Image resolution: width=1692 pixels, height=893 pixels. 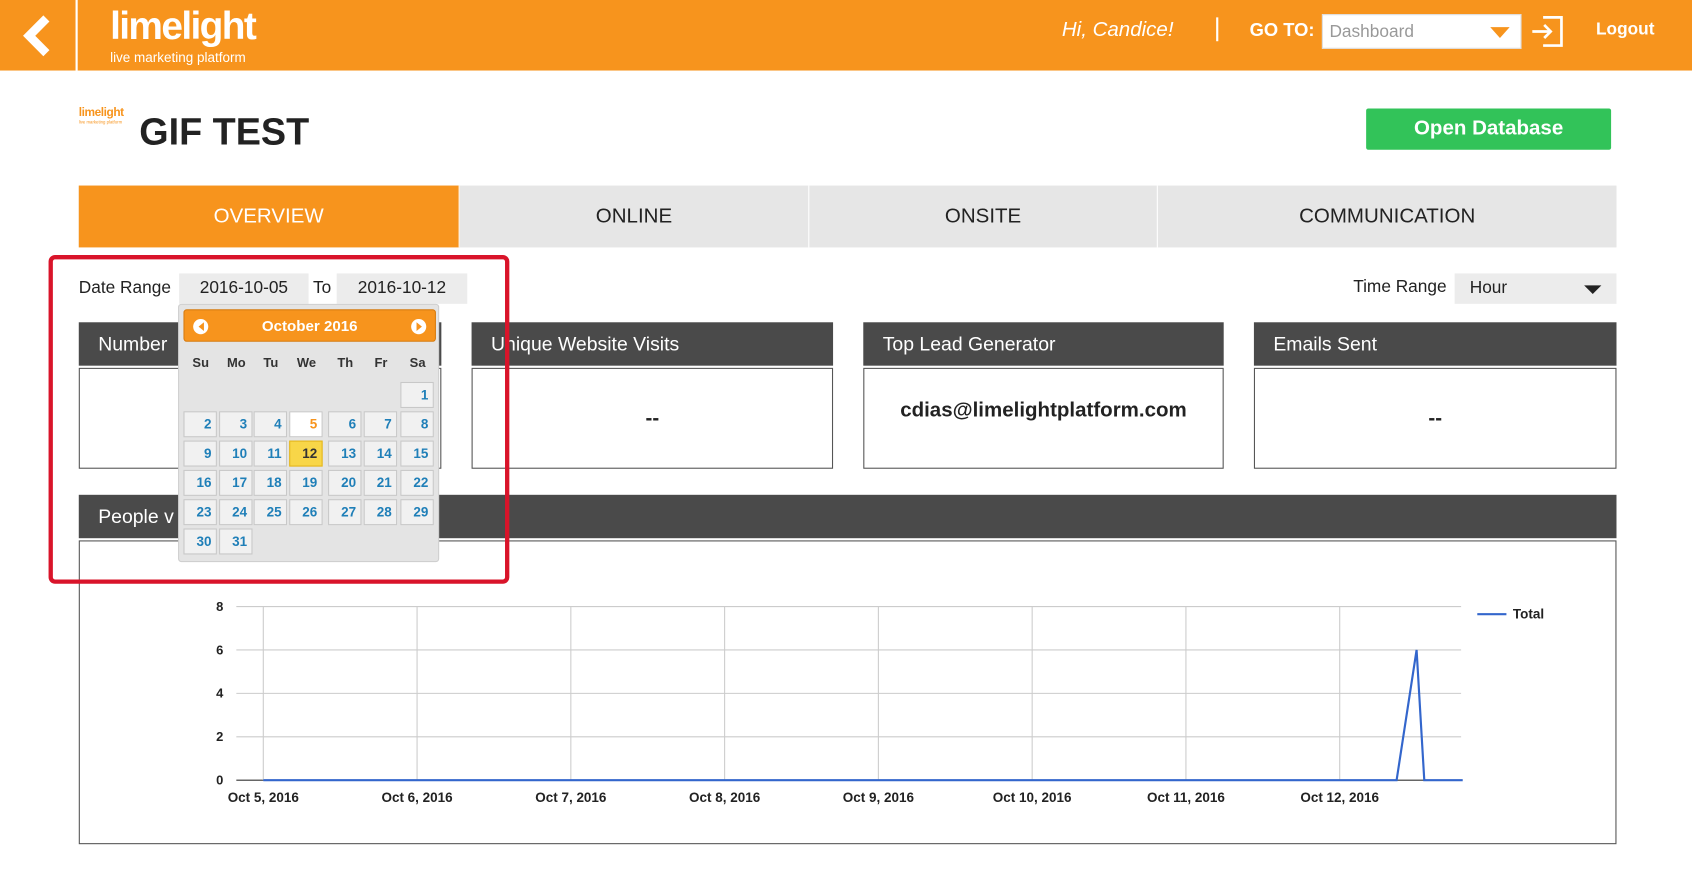 What do you see at coordinates (1435, 418) in the screenshot?
I see `card-emails-sent-value: --` at bounding box center [1435, 418].